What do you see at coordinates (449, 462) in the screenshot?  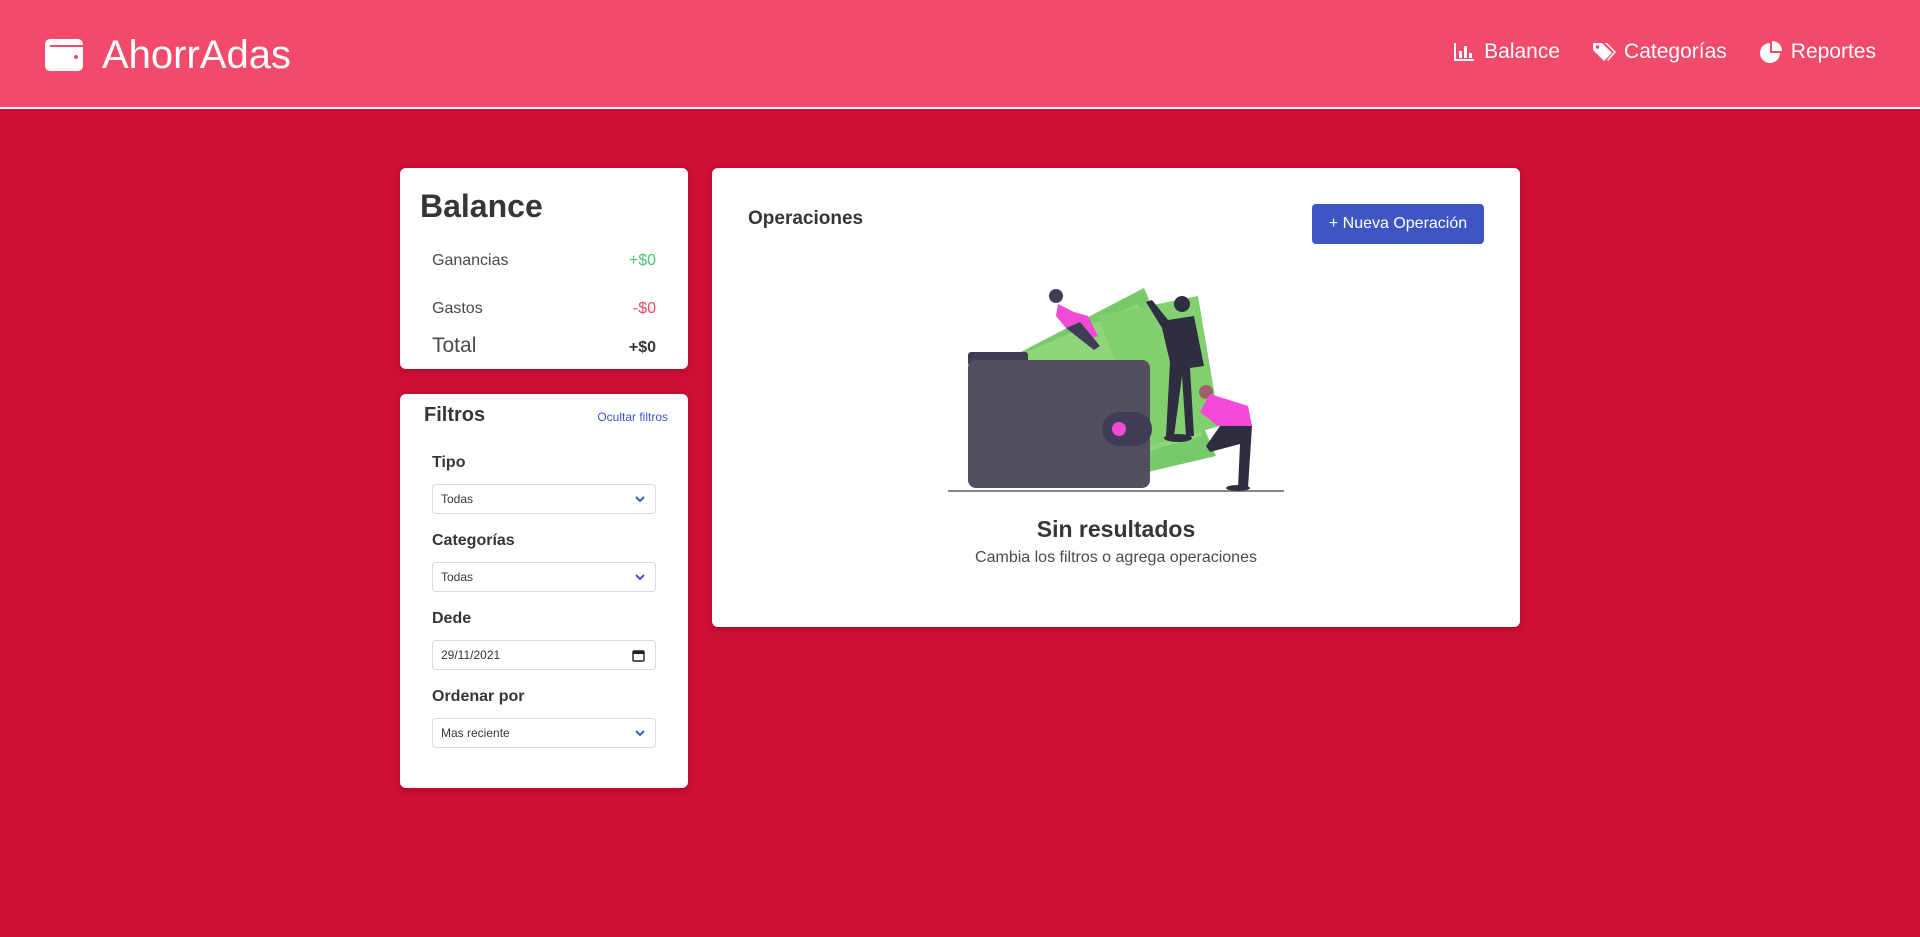 I see `tipo-label: Tipo` at bounding box center [449, 462].